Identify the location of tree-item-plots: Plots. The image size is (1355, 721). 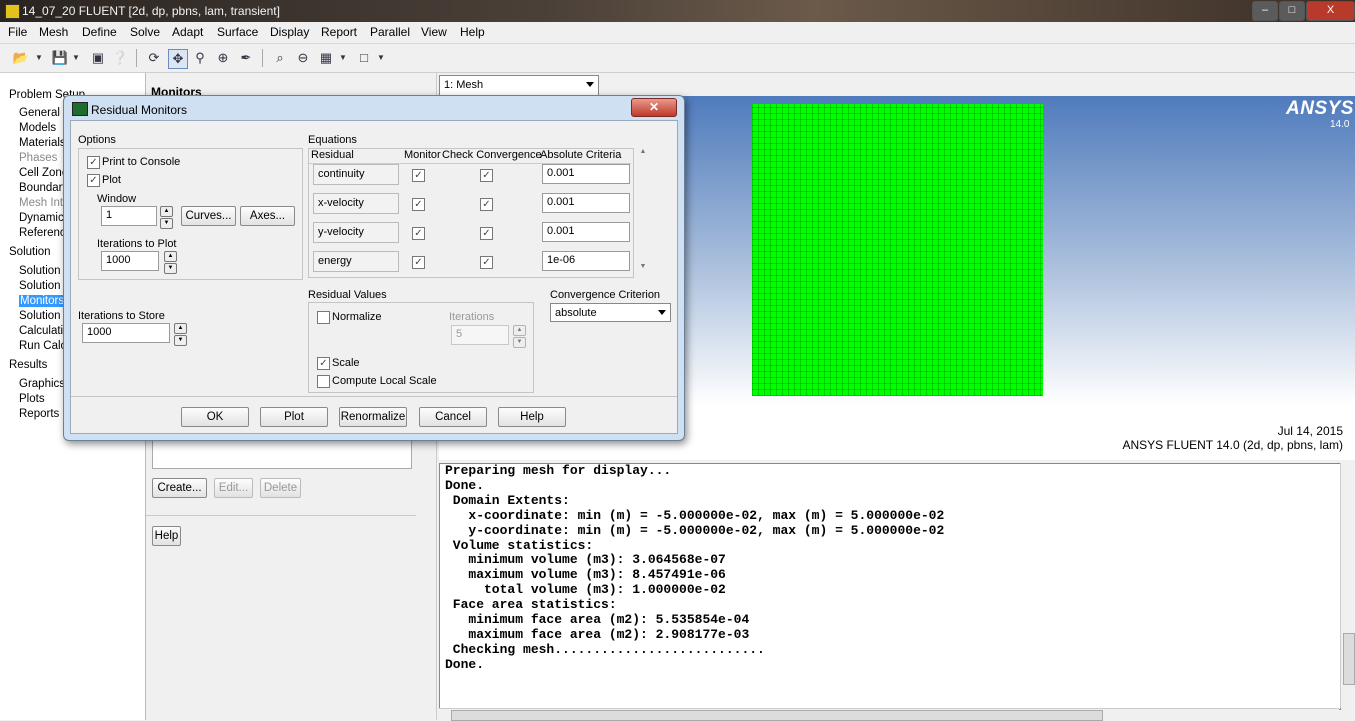
(32, 399).